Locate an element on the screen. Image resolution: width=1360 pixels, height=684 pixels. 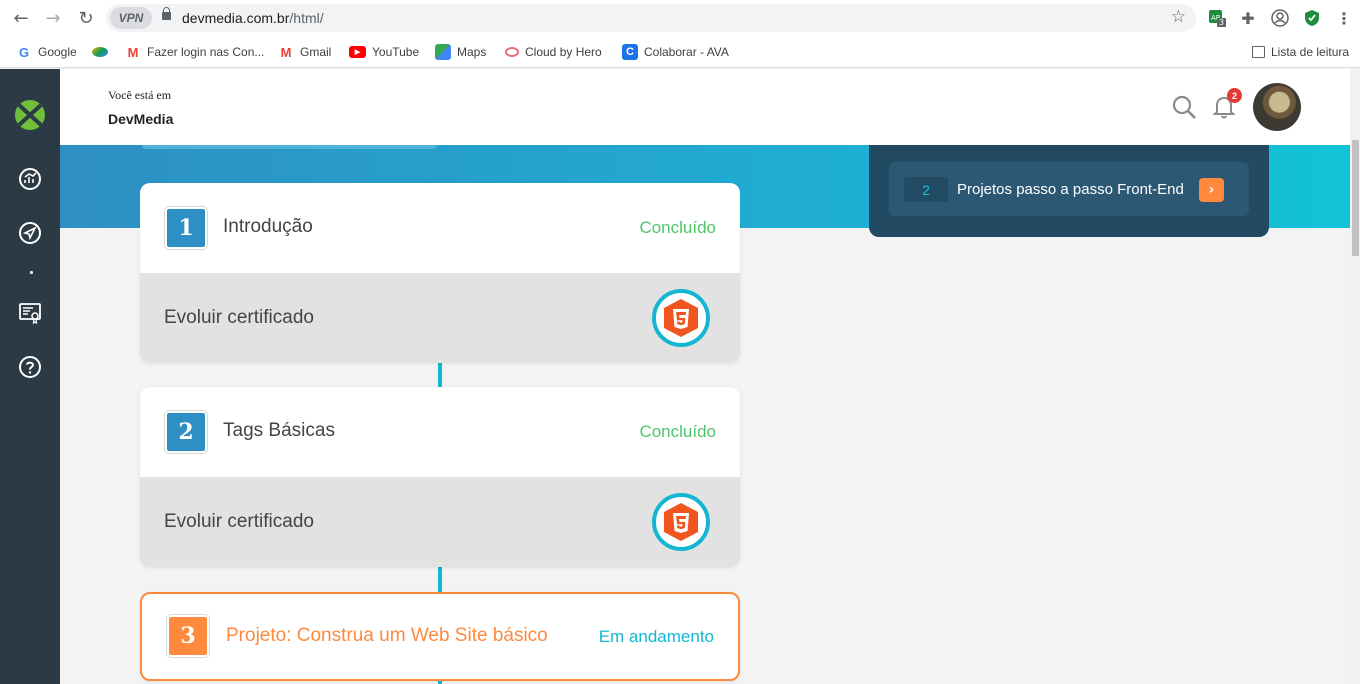
bookmark-label: Colaborar - AVA is located at coordinates (686, 52).